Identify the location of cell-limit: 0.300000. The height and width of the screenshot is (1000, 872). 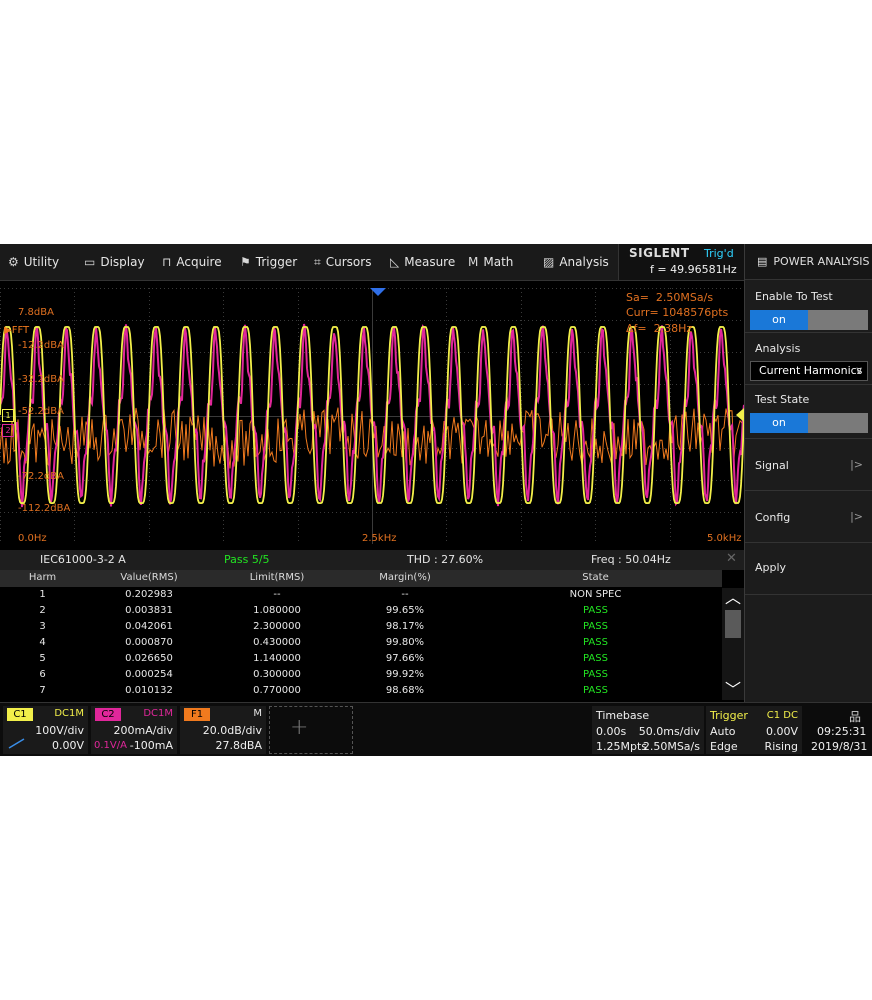
(277, 674).